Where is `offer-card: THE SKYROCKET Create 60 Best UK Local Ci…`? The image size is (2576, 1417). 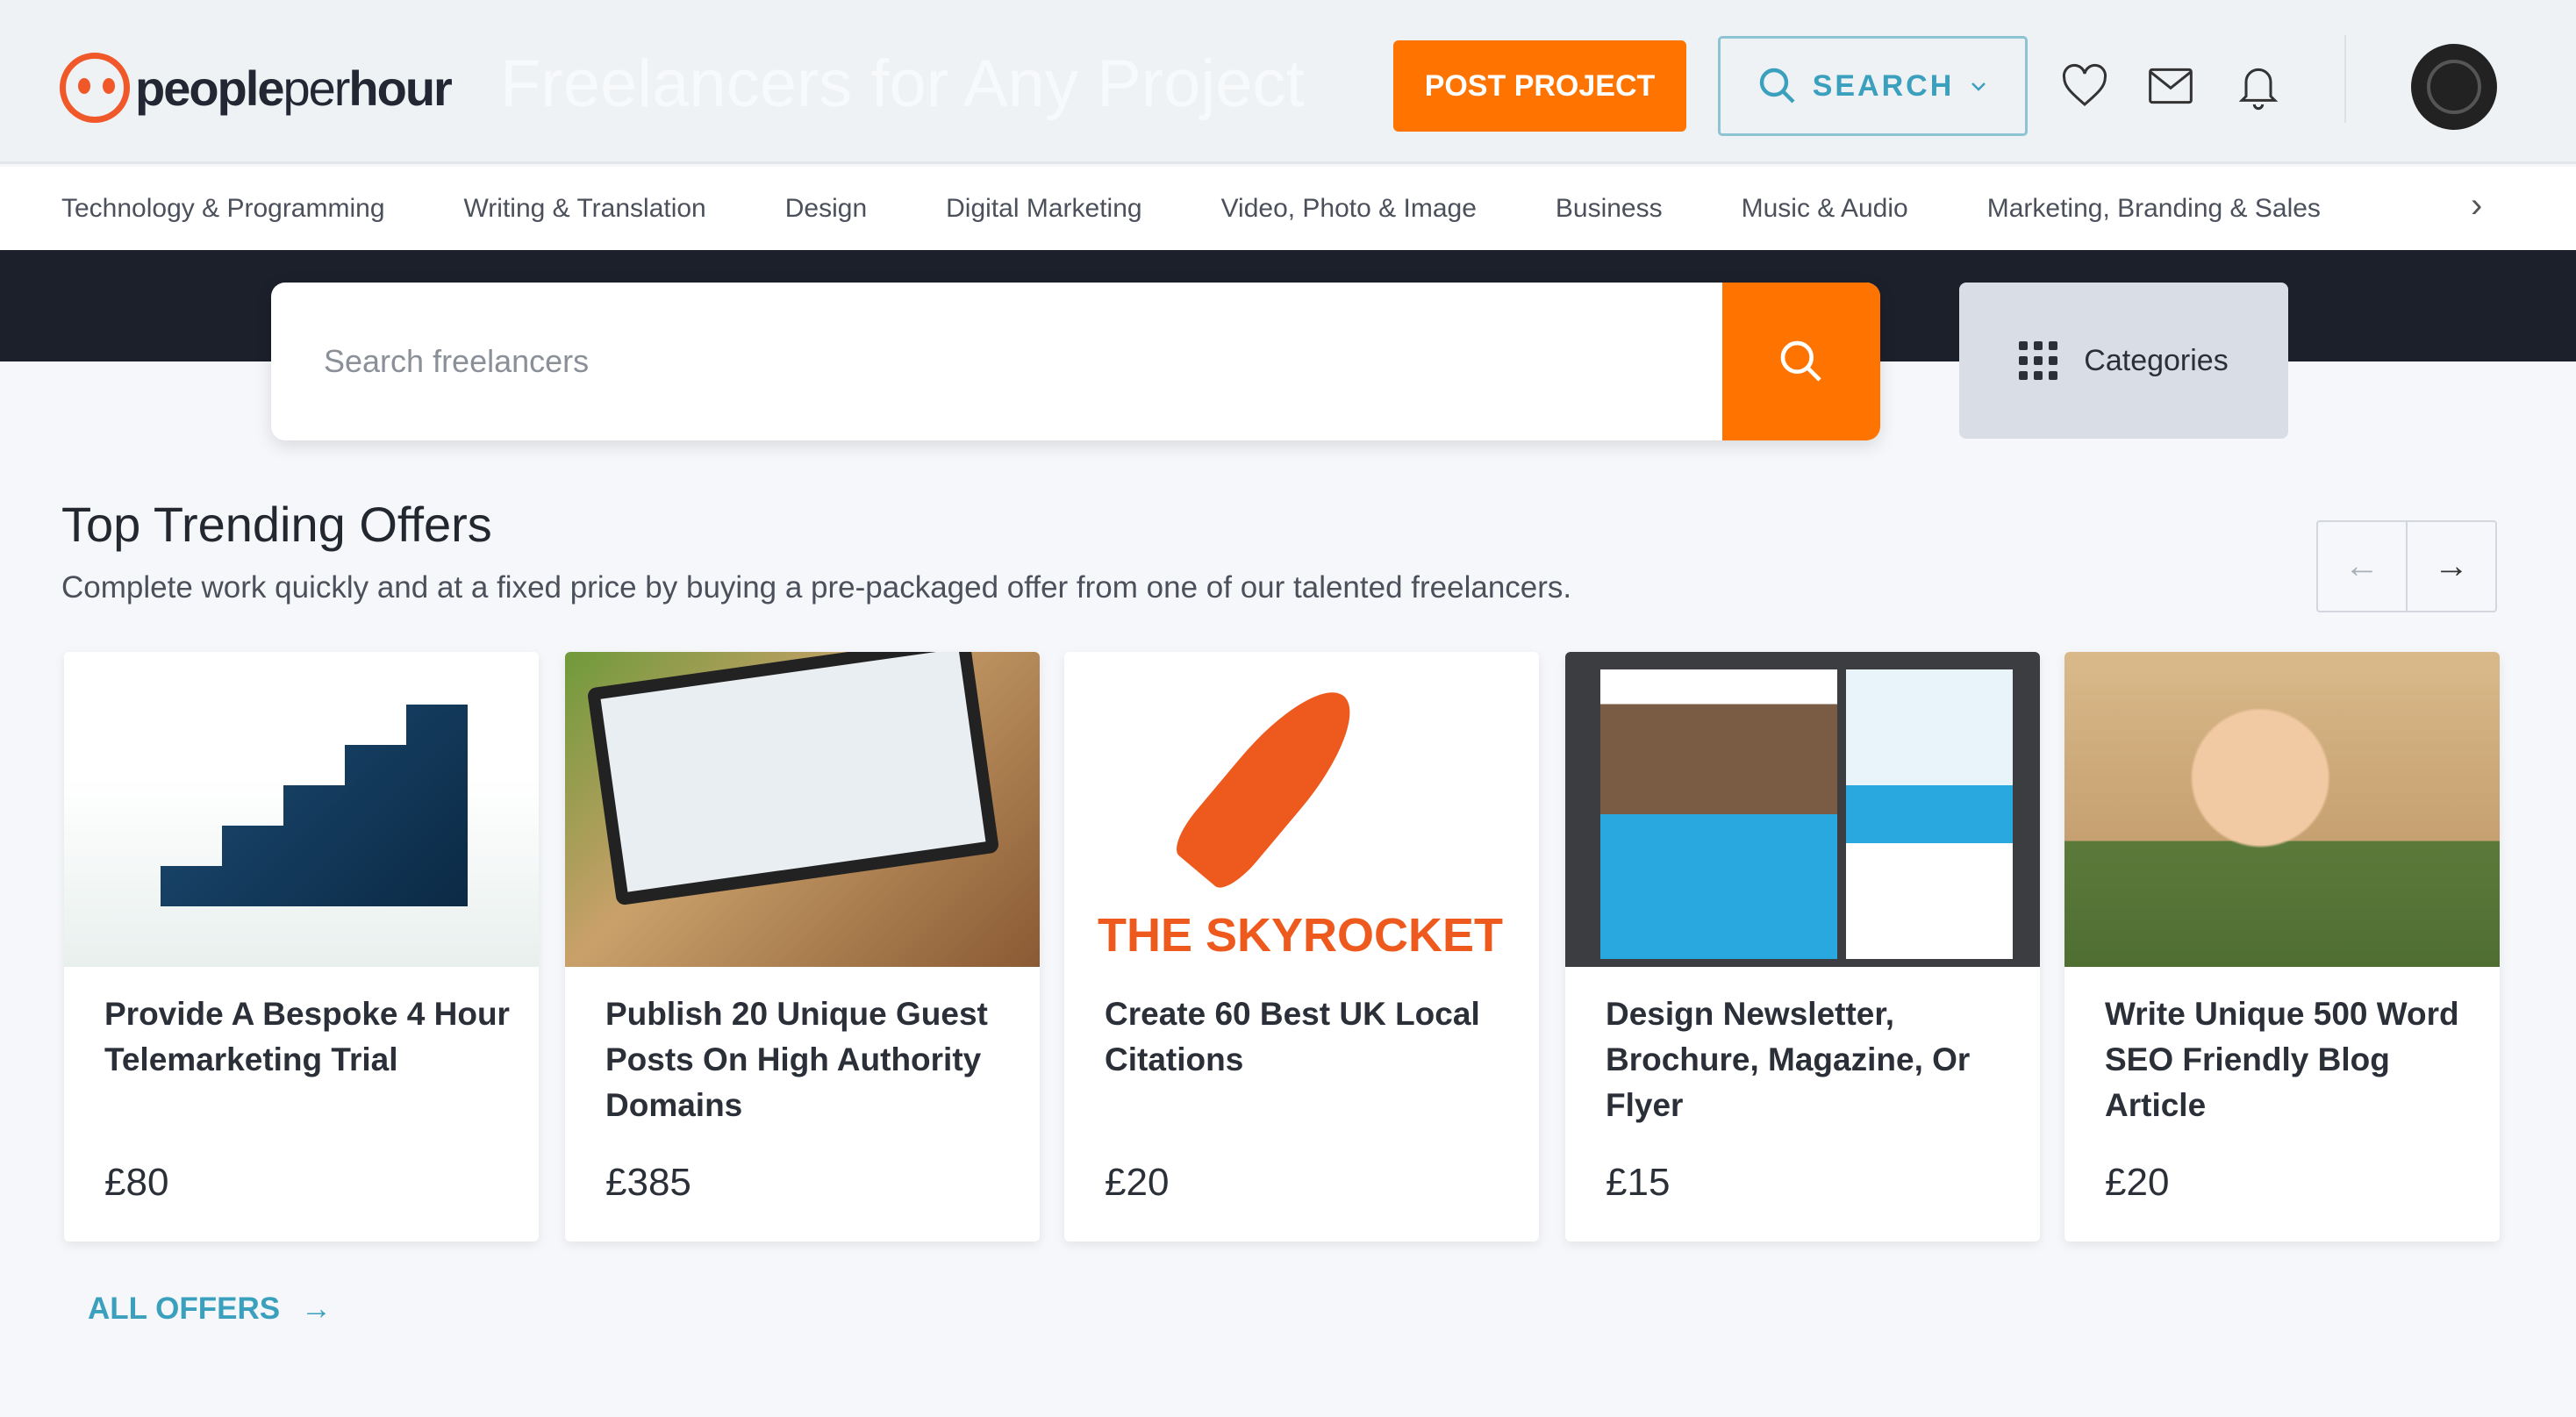 offer-card: THE SKYROCKET Create 60 Best UK Local Ci… is located at coordinates (1301, 947).